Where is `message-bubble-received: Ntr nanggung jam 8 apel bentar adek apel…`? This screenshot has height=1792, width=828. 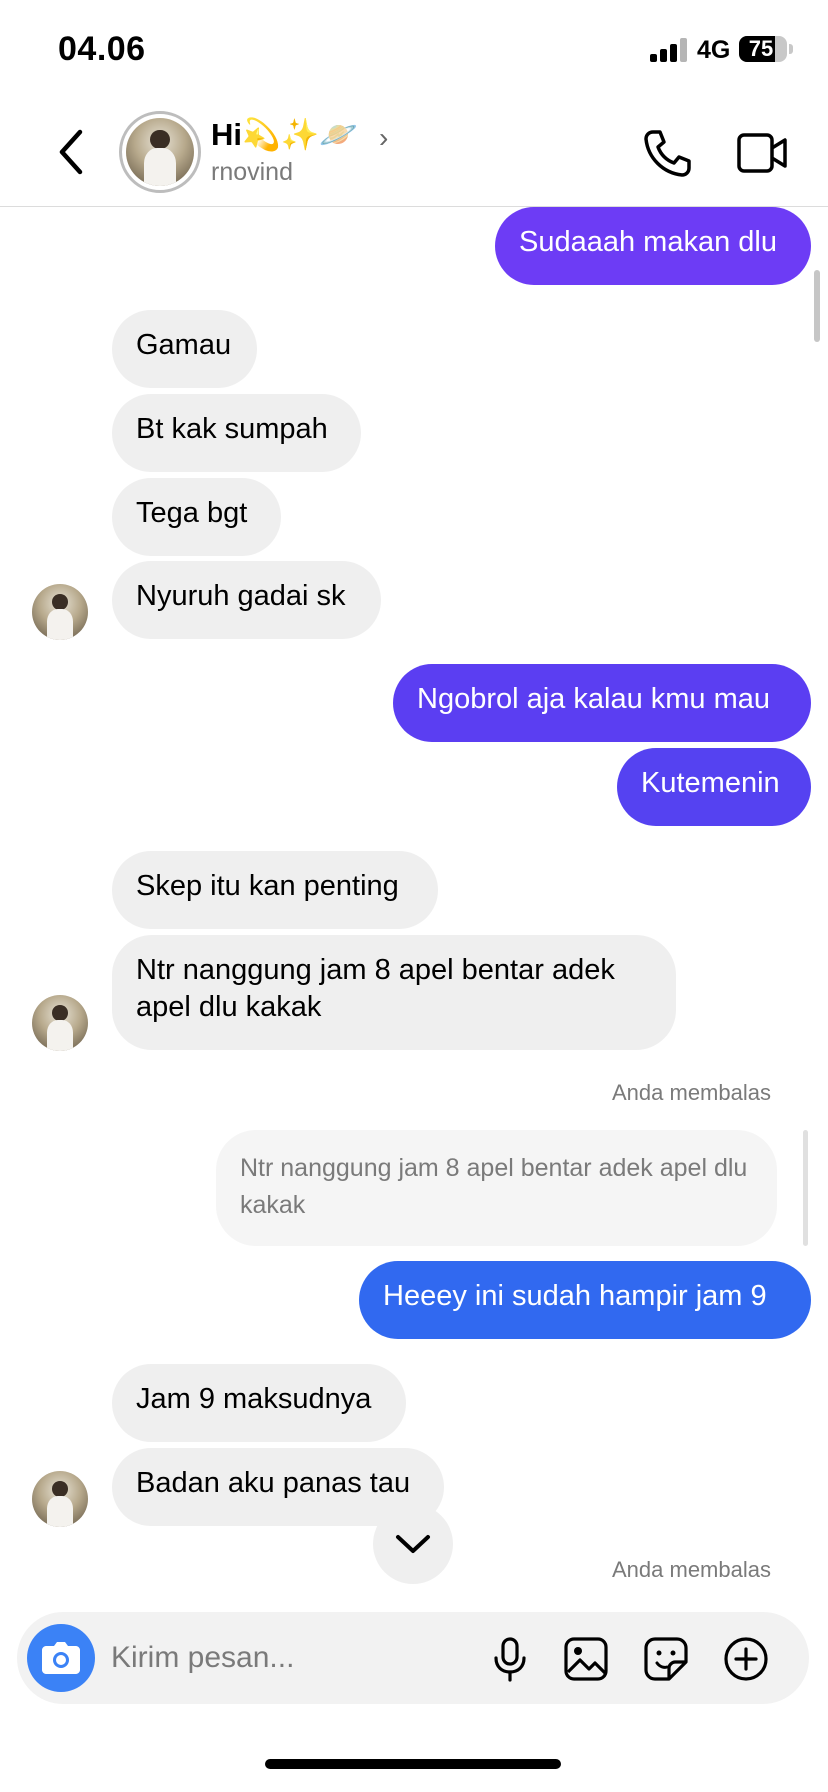 message-bubble-received: Ntr nanggung jam 8 apel bentar adek apel… is located at coordinates (394, 992).